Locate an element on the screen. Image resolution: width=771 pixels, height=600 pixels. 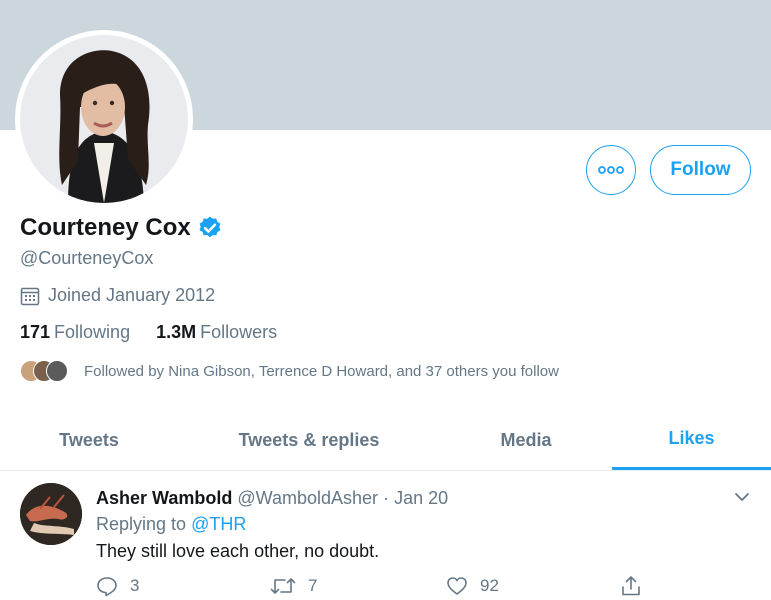
retweet-icon is located at coordinates (283, 586).